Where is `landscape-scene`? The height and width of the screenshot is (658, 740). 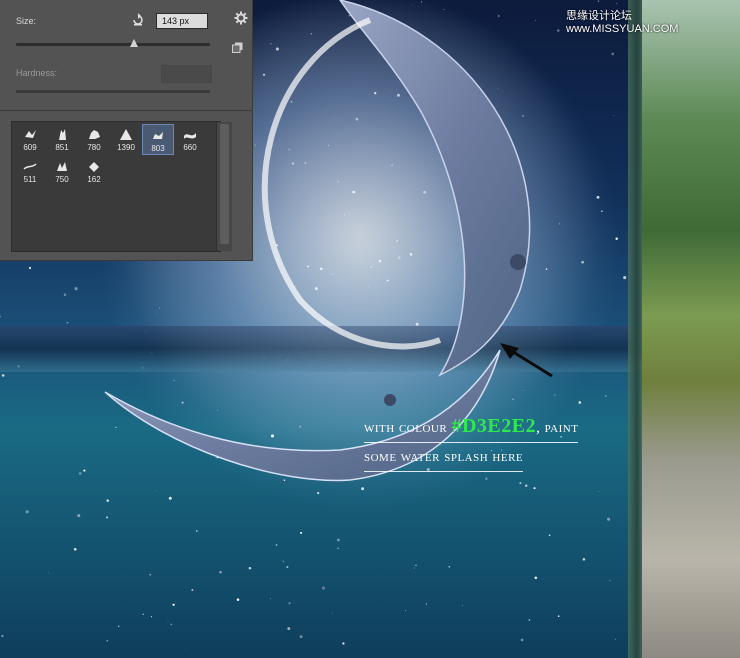 landscape-scene is located at coordinates (691, 329).